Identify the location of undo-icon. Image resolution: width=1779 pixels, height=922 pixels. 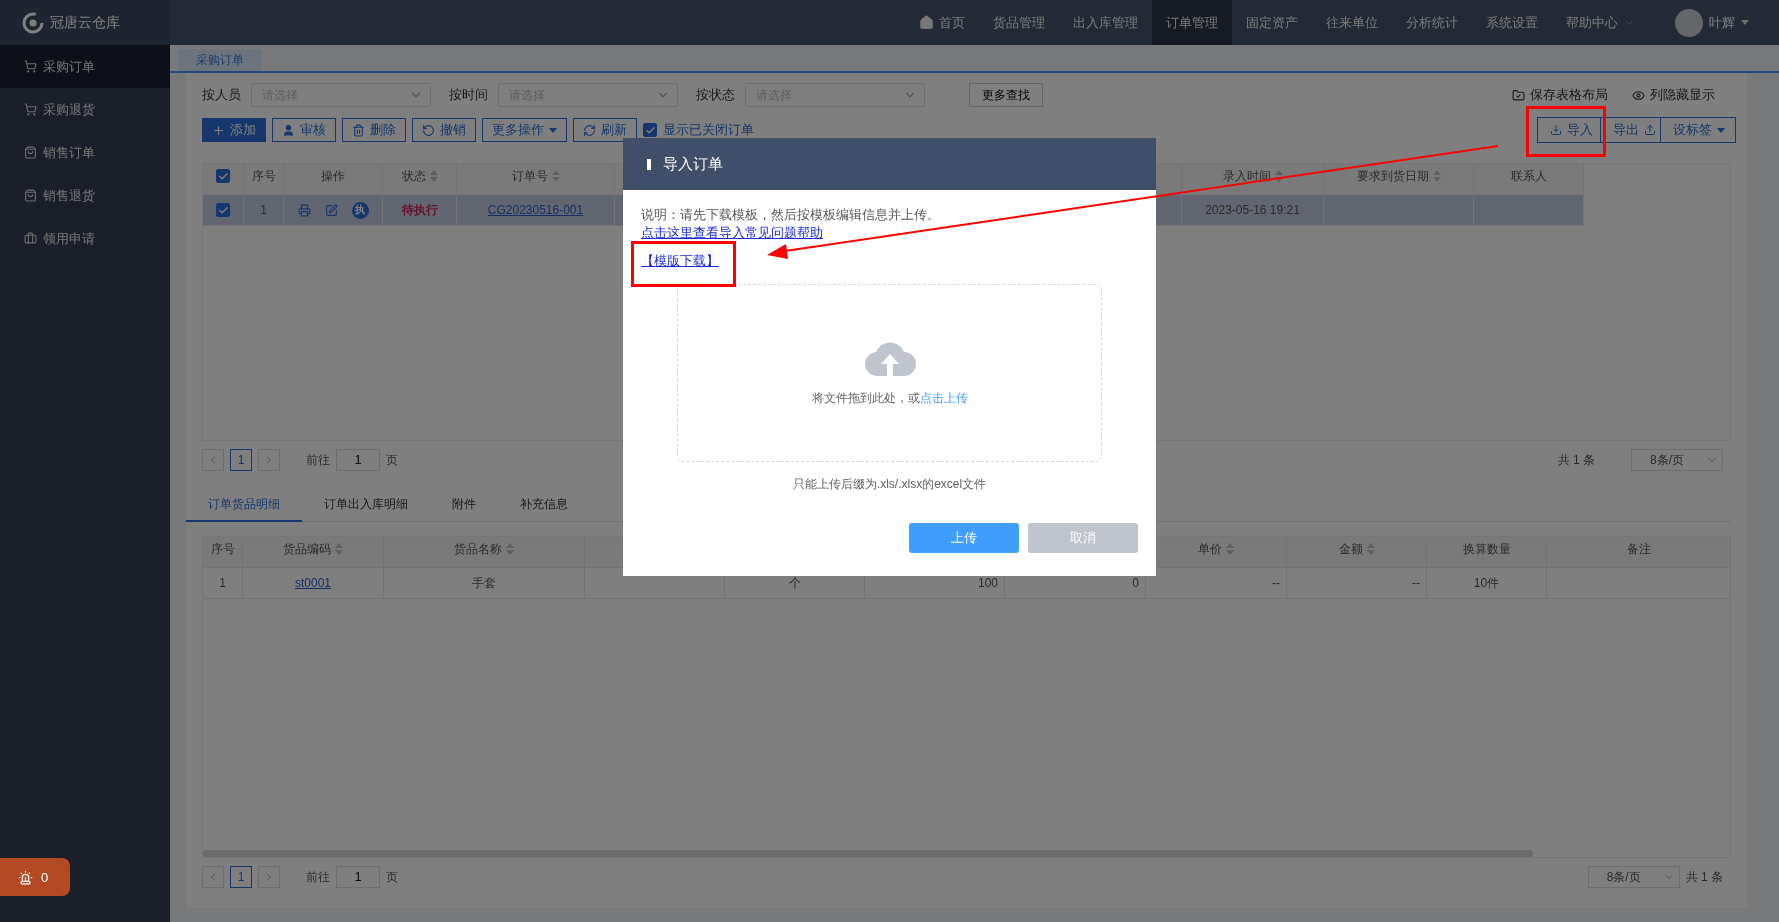
(428, 130).